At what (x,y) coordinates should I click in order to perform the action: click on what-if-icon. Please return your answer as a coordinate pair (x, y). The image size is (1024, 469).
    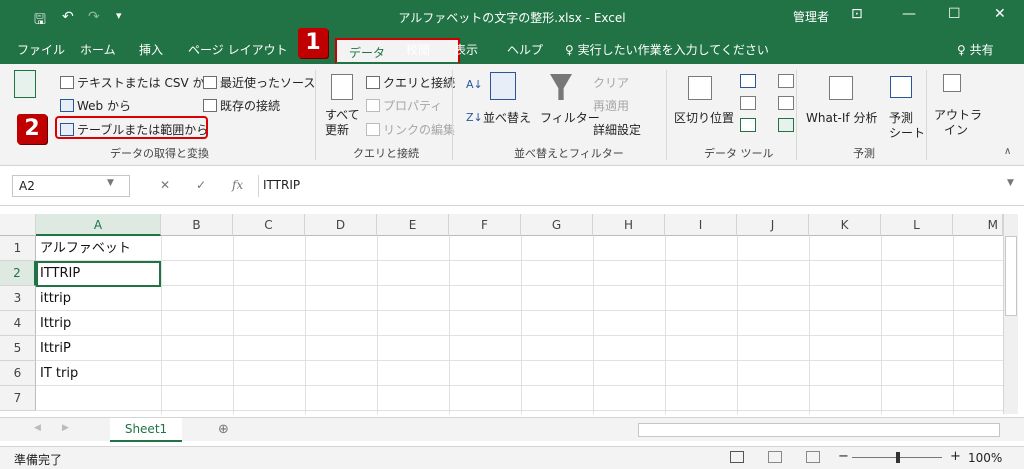
    Looking at the image, I should click on (841, 88).